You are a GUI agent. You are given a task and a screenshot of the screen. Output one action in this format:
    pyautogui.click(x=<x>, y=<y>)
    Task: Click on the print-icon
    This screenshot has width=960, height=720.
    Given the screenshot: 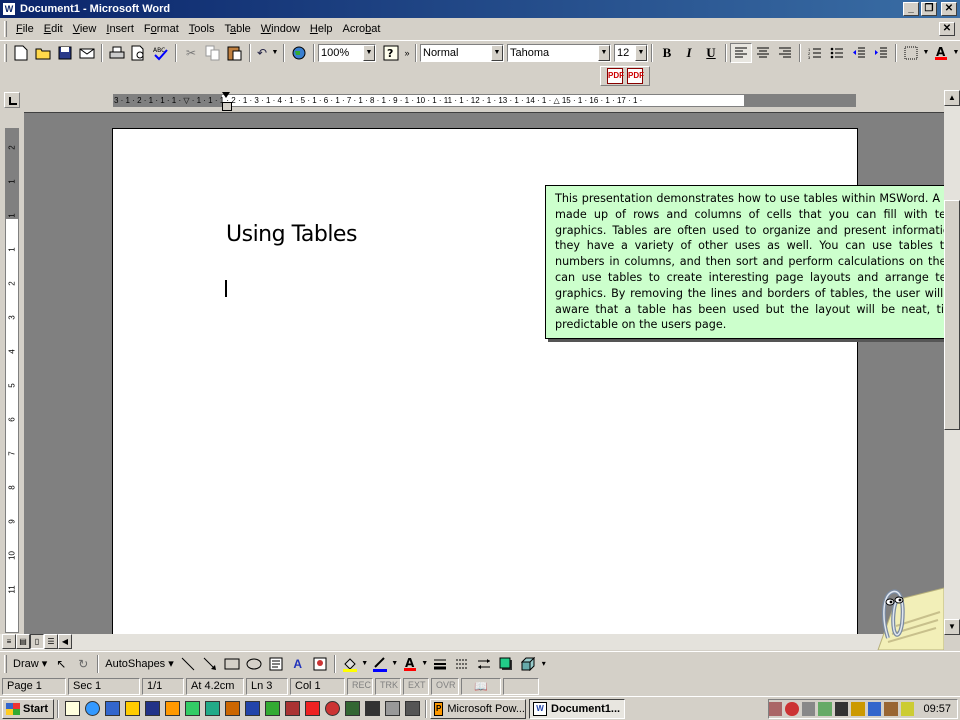 What is the action you would take?
    pyautogui.click(x=117, y=53)
    